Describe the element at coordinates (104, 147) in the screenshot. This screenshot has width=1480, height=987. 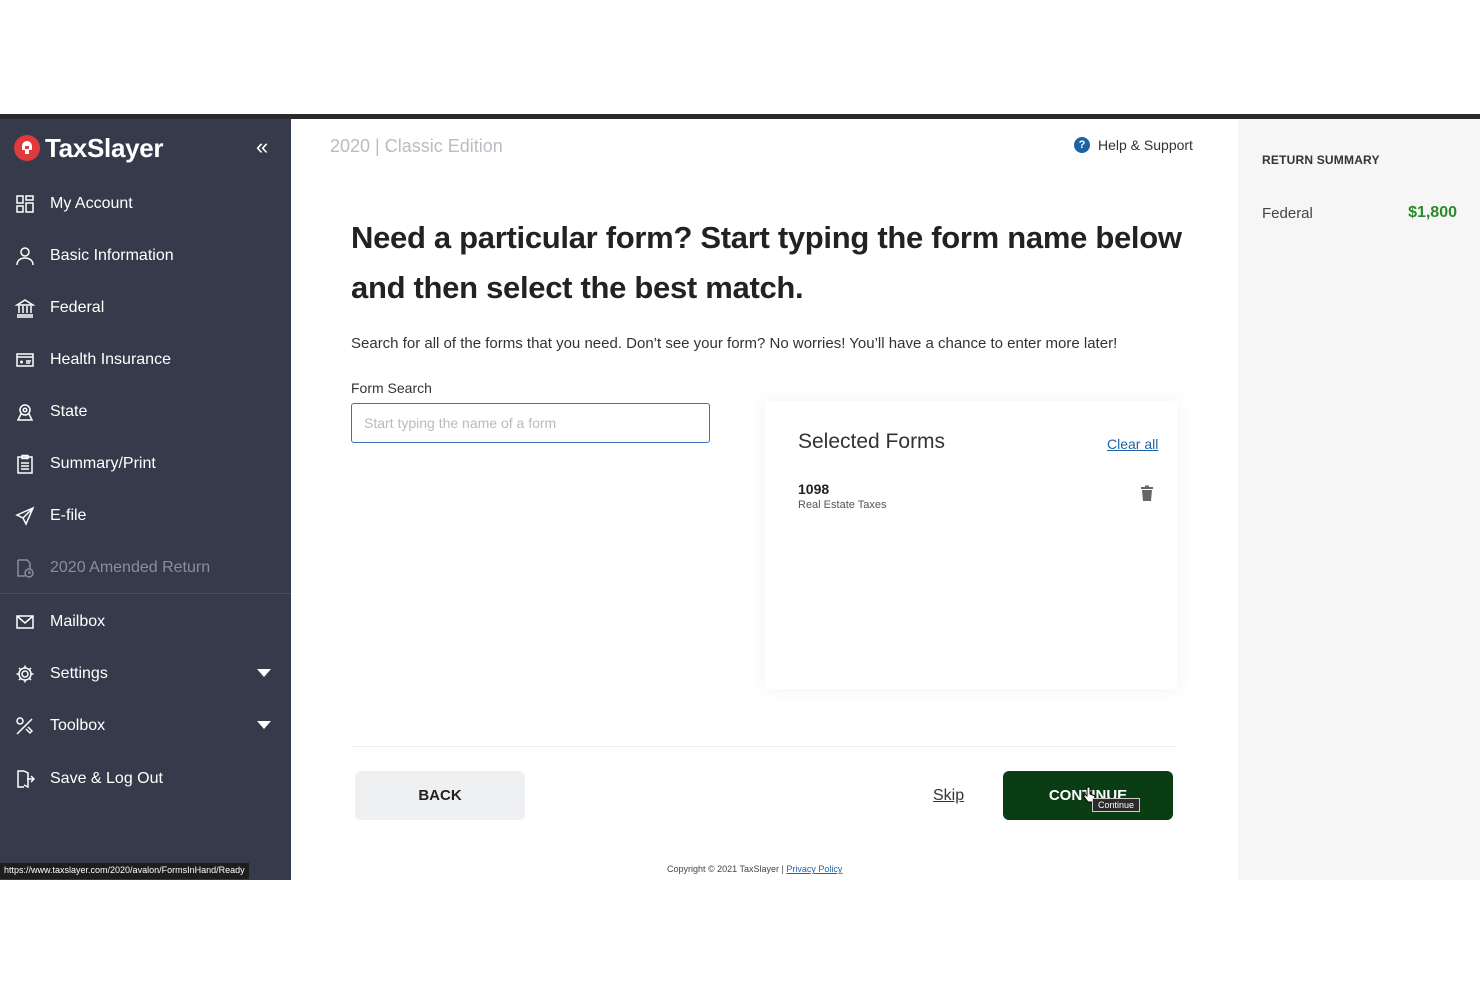
I see `brand-name: TaxSlayer` at that location.